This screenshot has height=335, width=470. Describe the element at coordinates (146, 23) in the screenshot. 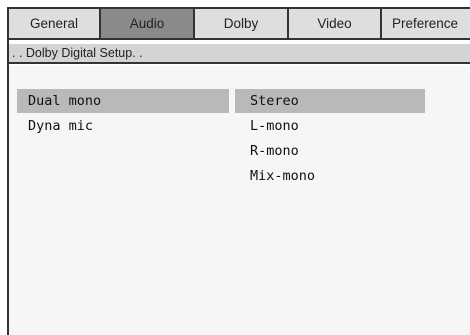

I see `tab-audio: Audio` at that location.